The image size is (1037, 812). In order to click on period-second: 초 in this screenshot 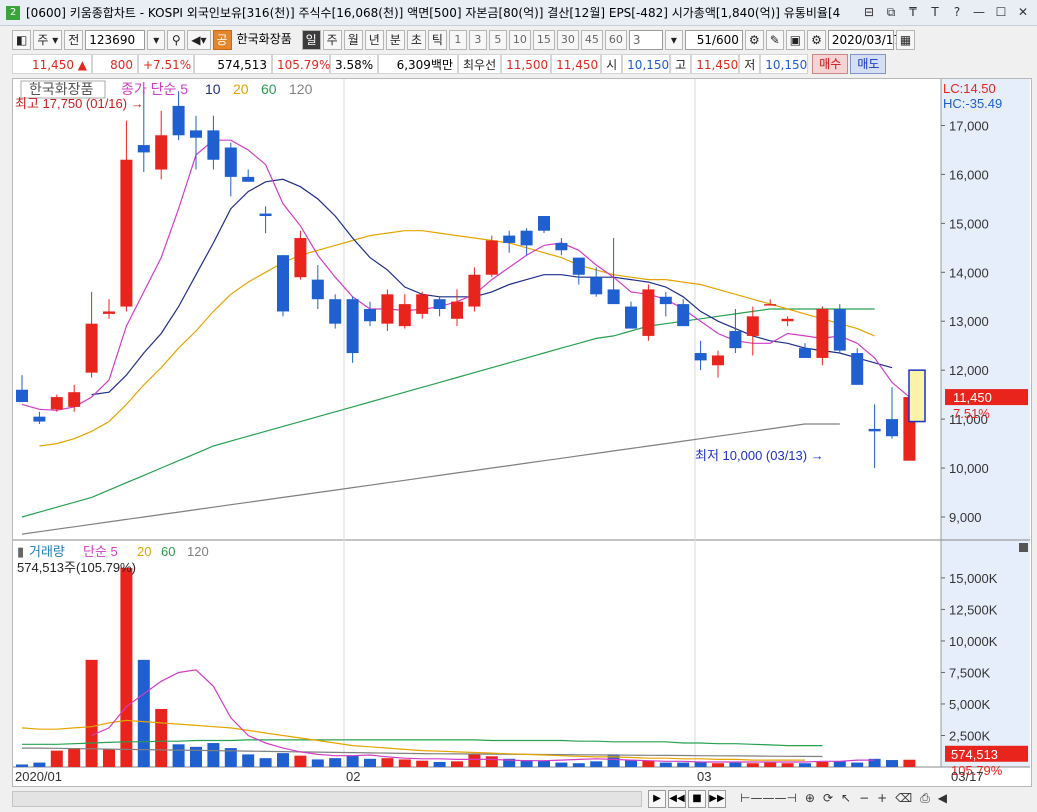, I will do `click(416, 40)`.